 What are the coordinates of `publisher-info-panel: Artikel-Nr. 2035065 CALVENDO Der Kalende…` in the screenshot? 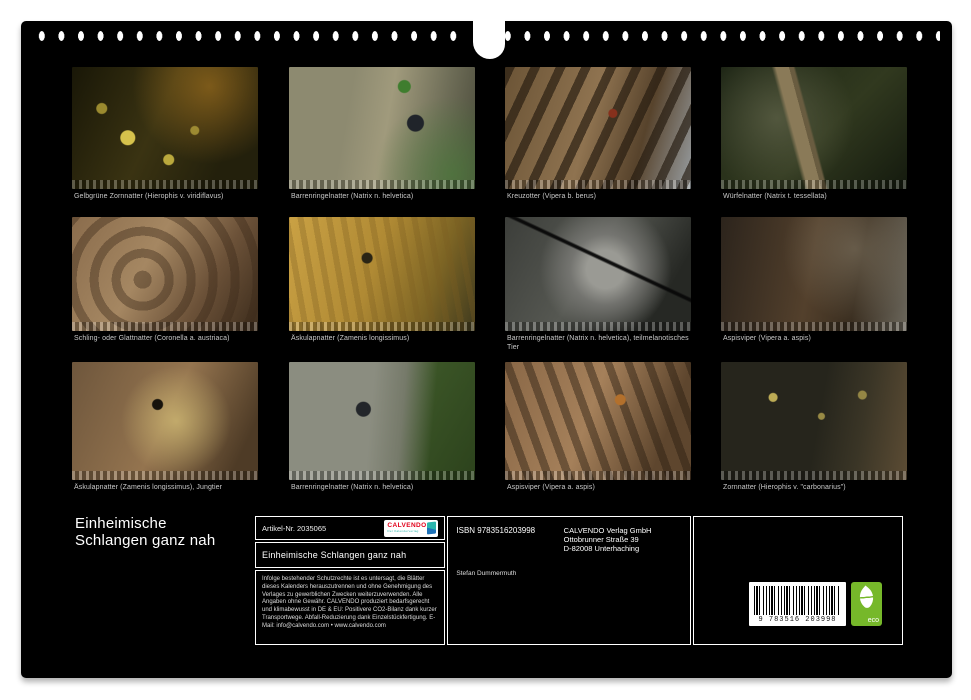 It's located at (579, 580).